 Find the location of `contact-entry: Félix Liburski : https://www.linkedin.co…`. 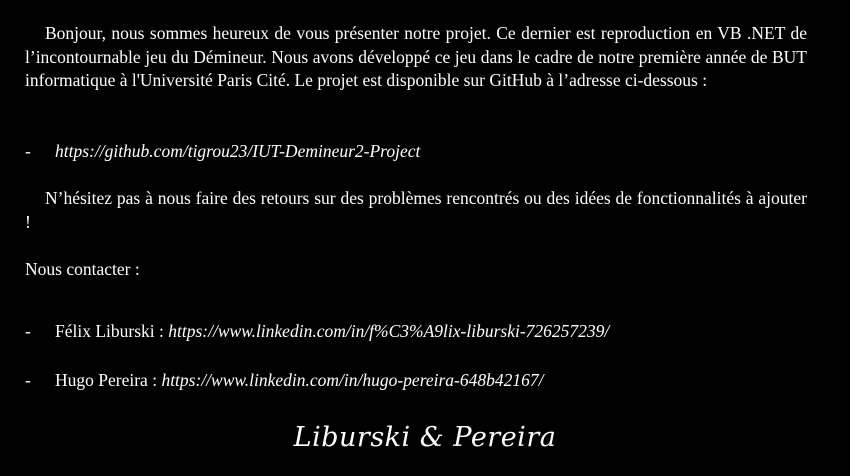

contact-entry: Félix Liburski : https://www.linkedin.co… is located at coordinates (332, 332).